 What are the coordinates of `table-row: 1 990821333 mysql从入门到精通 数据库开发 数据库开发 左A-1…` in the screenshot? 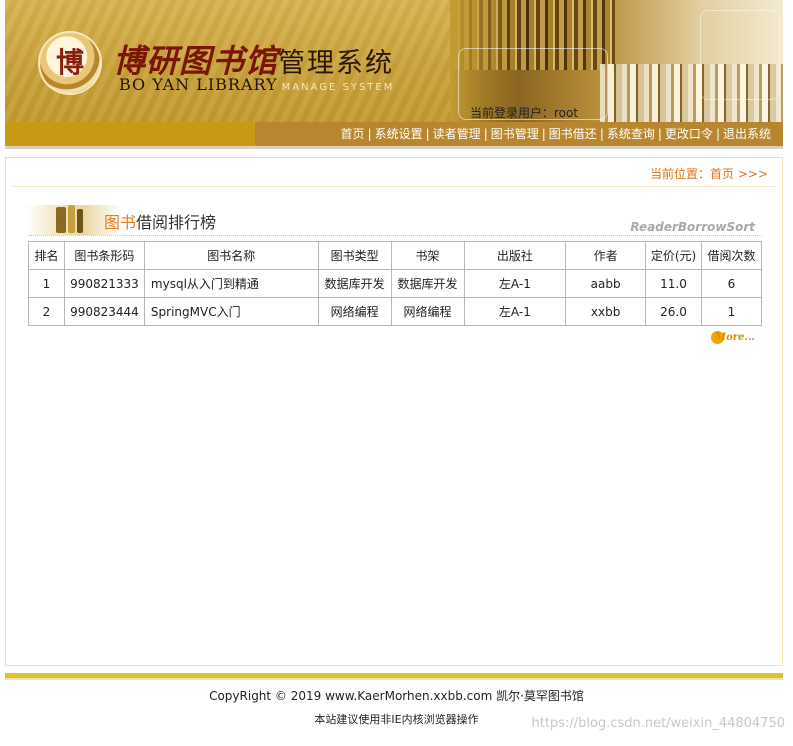 It's located at (395, 283).